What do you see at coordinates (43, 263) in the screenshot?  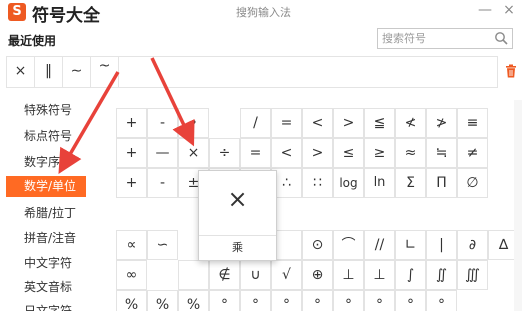 I see `category-item: 中文字符` at bounding box center [43, 263].